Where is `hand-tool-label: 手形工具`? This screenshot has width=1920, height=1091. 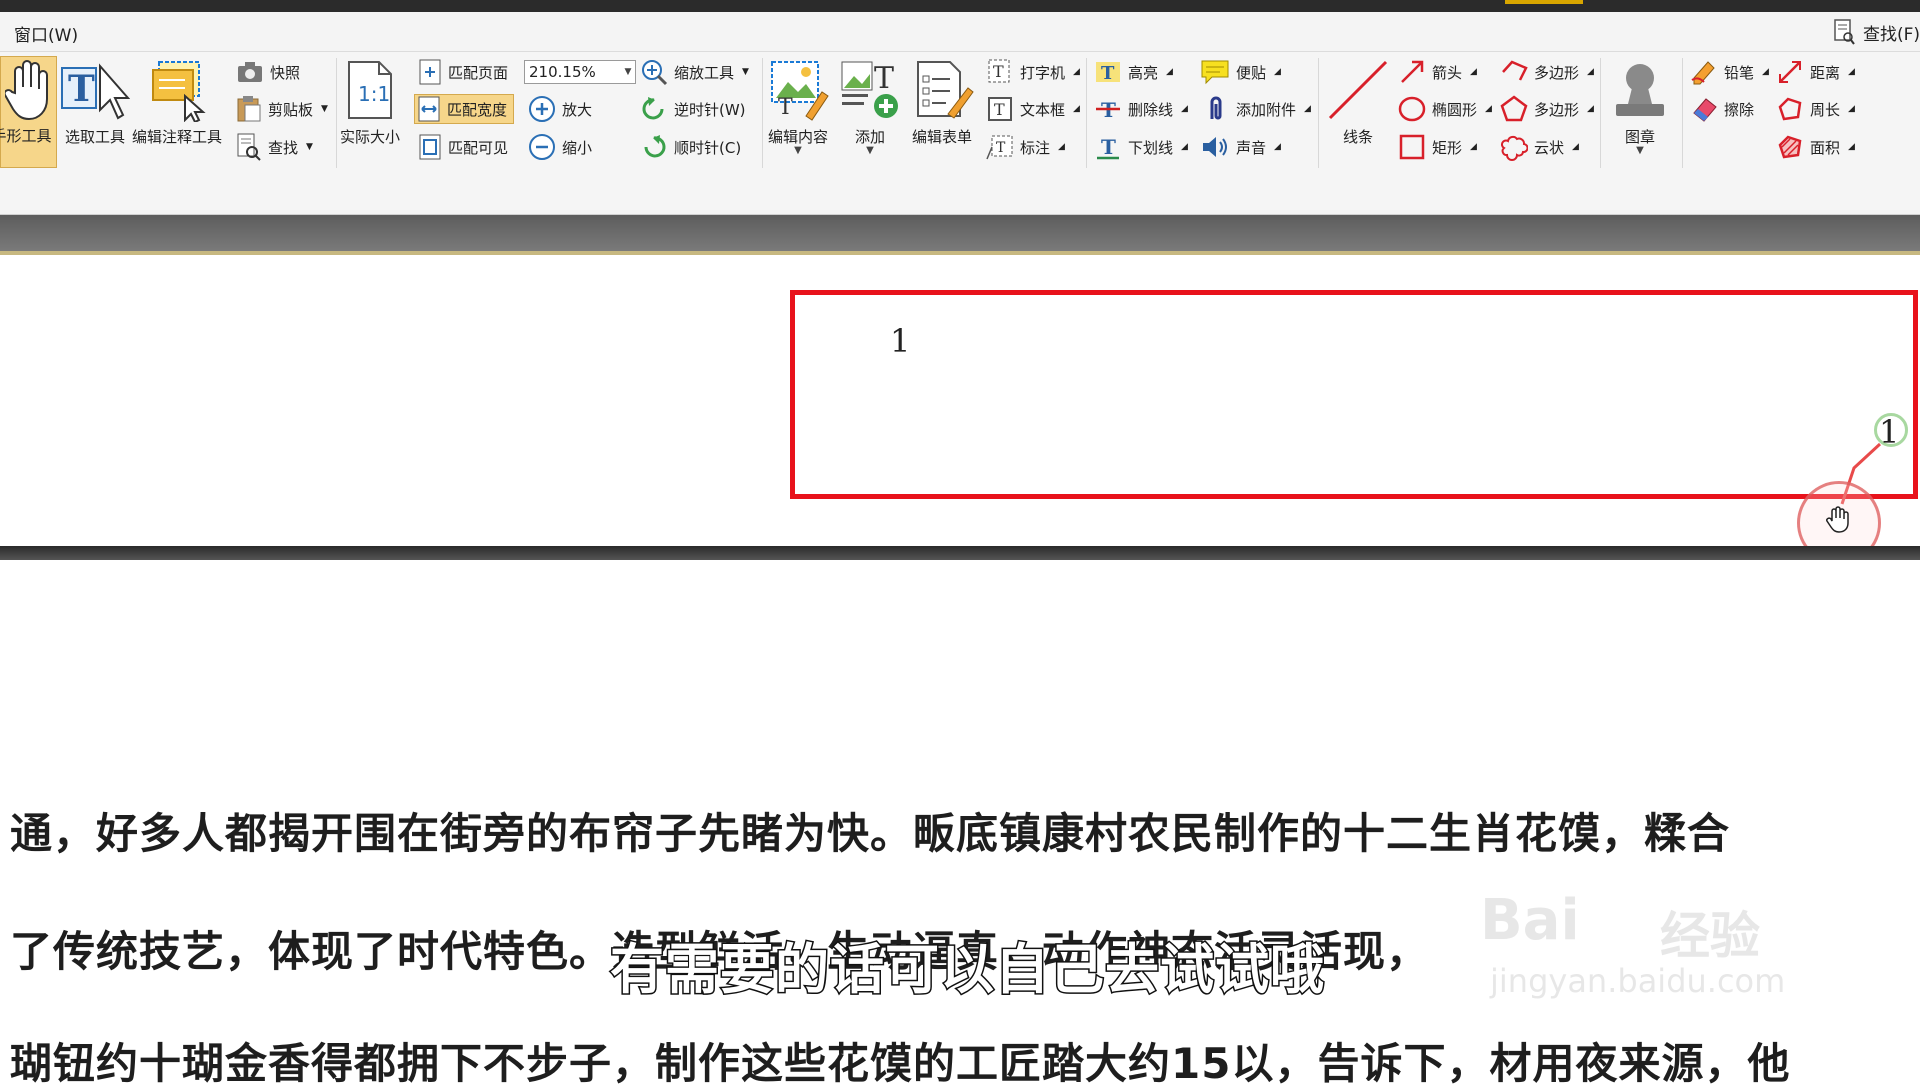
hand-tool-label: 手形工具 is located at coordinates (26, 136).